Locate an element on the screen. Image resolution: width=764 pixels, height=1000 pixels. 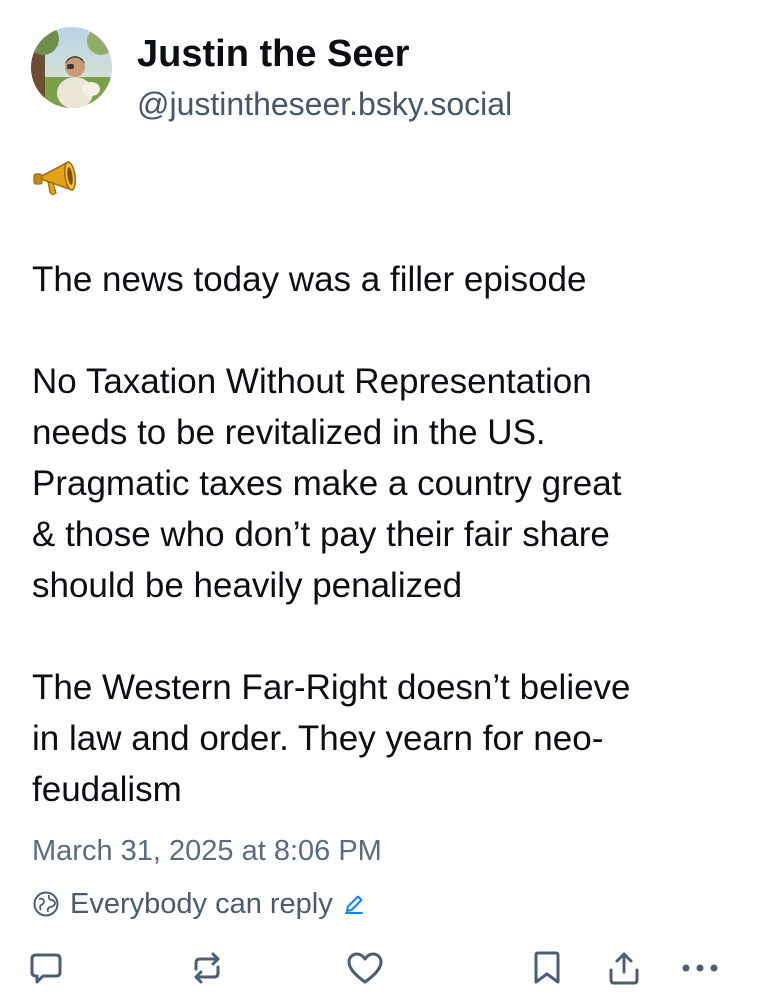
avatar is located at coordinates (71, 67).